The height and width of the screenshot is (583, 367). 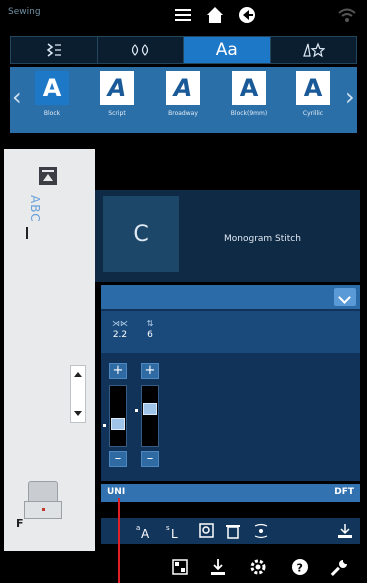 What do you see at coordinates (350, 97) in the screenshot?
I see `chevron-right-icon: ›` at bounding box center [350, 97].